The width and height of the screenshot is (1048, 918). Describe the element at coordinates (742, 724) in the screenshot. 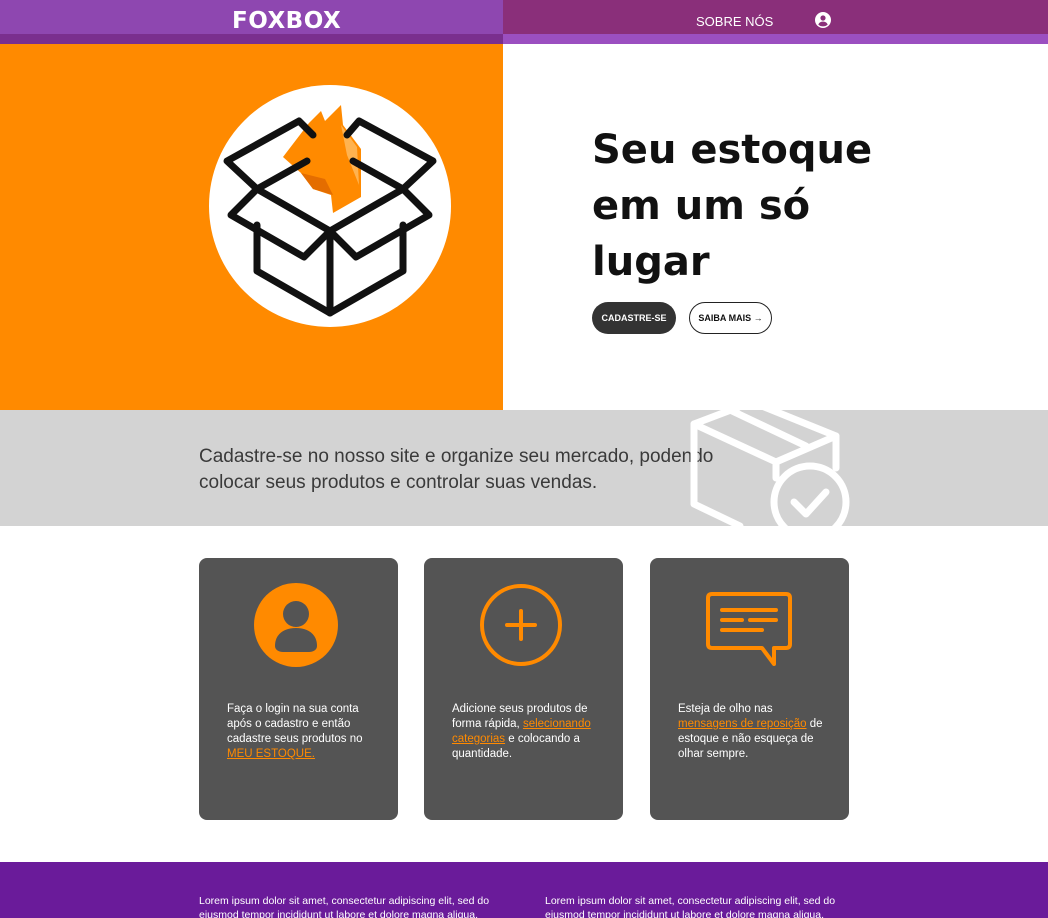

I see `restock-messages-link: mensagens de reposição` at that location.